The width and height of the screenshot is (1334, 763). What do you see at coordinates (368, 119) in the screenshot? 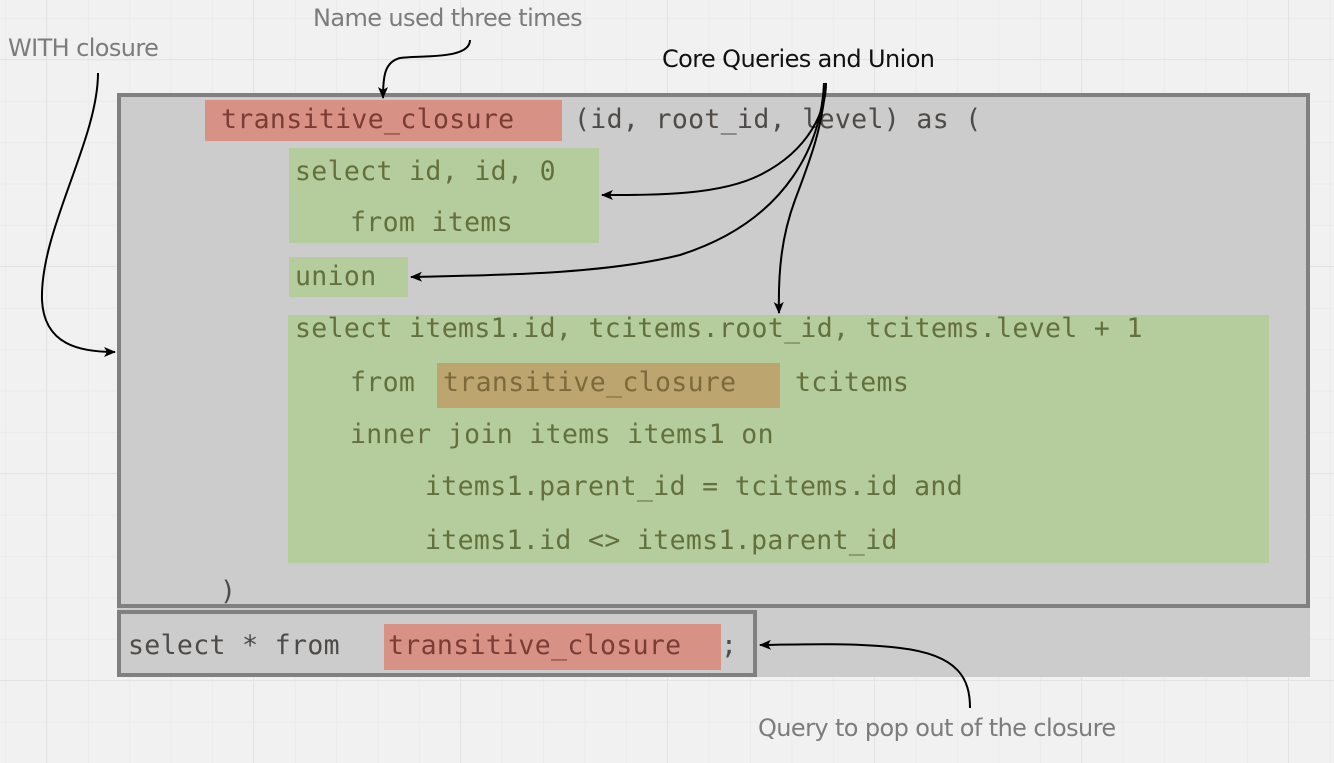
I see `cte-name: transitive_closure` at bounding box center [368, 119].